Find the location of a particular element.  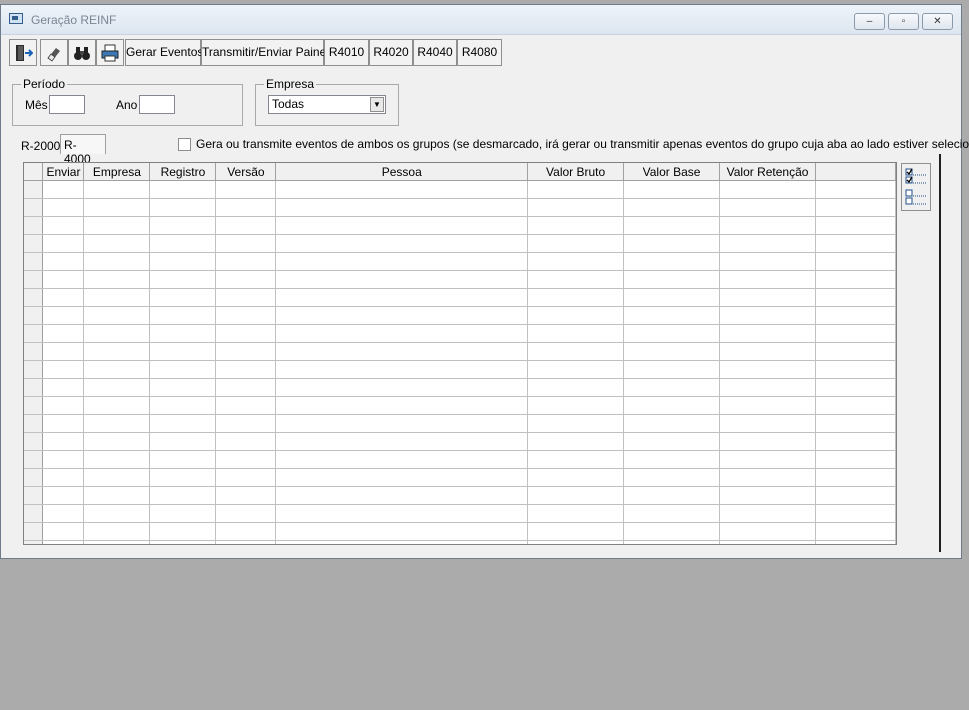

ambos-grupos-checkbox is located at coordinates (184, 144).